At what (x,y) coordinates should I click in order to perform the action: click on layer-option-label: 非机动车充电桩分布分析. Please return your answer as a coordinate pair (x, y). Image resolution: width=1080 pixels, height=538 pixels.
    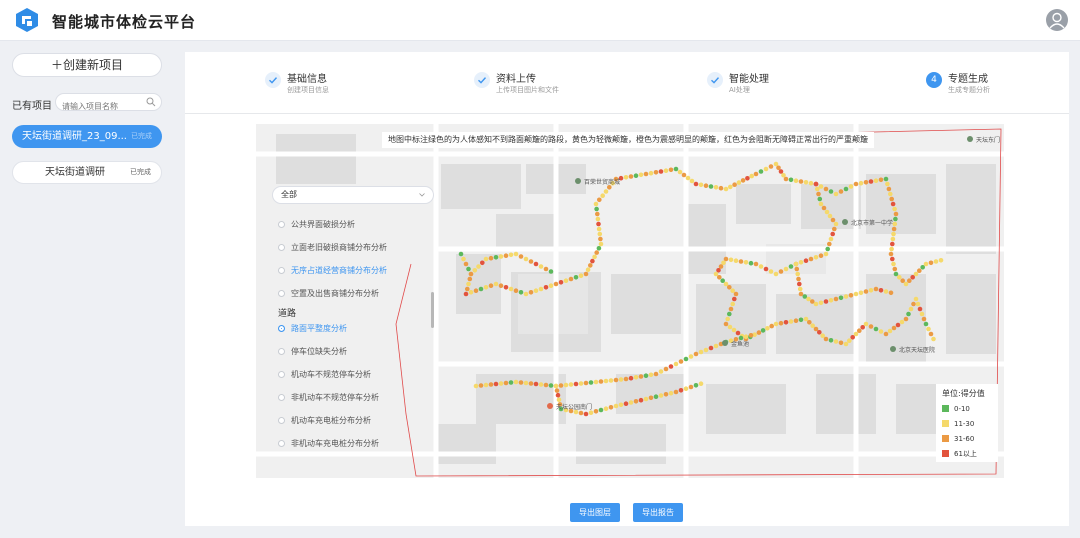
    Looking at the image, I should click on (335, 443).